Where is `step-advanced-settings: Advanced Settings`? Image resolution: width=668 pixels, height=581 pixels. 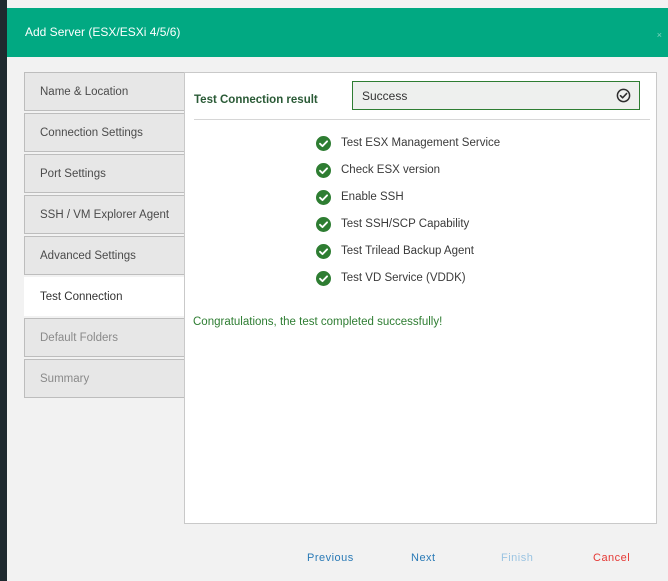 step-advanced-settings: Advanced Settings is located at coordinates (104, 255).